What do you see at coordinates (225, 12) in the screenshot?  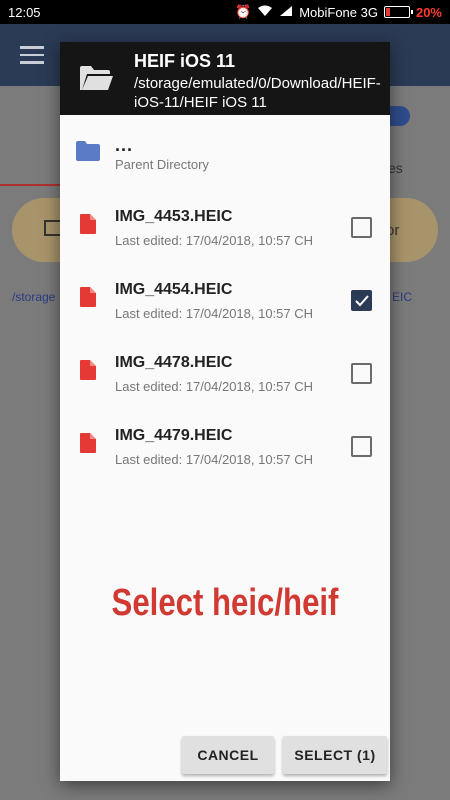 I see `status-bar: 12:05 ⏰ MobiFone 3G 20%` at bounding box center [225, 12].